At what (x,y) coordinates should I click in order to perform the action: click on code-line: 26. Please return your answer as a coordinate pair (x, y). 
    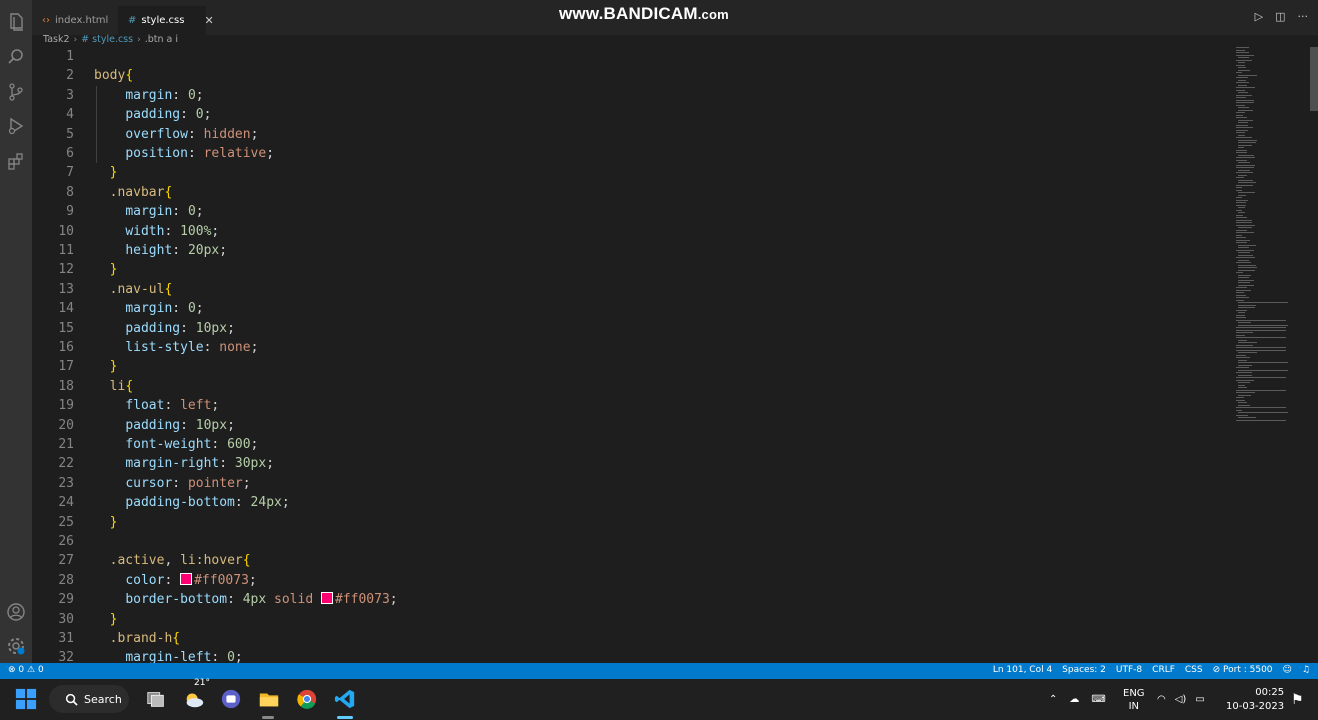
    Looking at the image, I should click on (632, 541).